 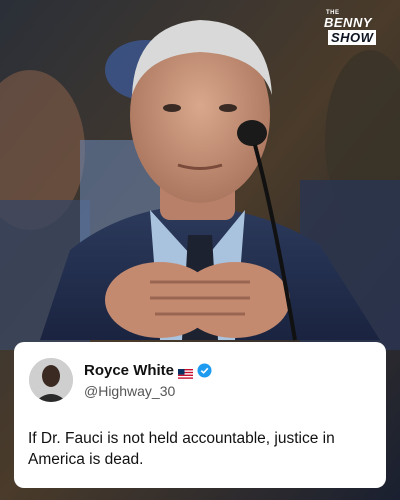 I want to click on benny-show-logo: THE BENNY SHOW, so click(x=356, y=28).